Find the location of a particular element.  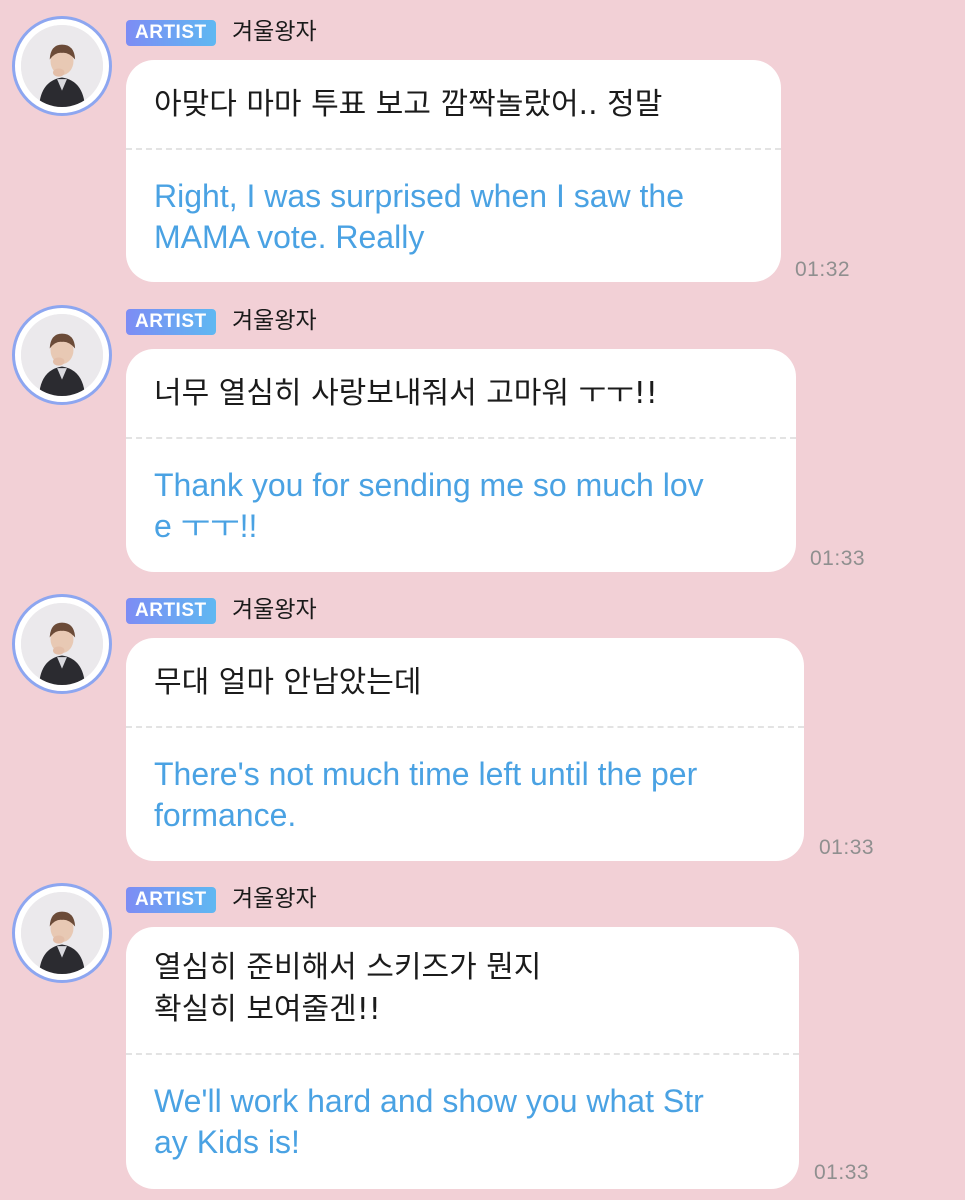

message-korean-text: 아맞다 마마 투표 보고 깜짝놀랐어.. 정말 is located at coordinates (408, 104).